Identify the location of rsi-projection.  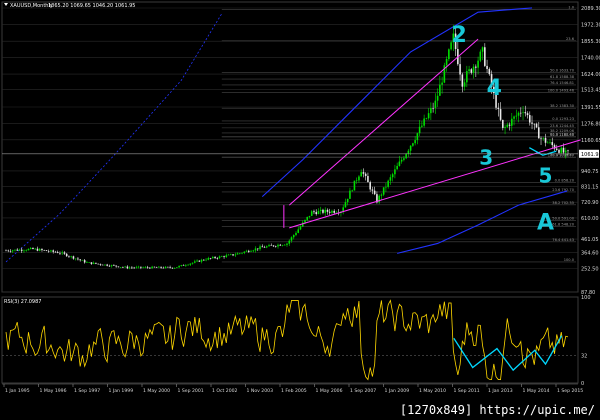
(508, 353).